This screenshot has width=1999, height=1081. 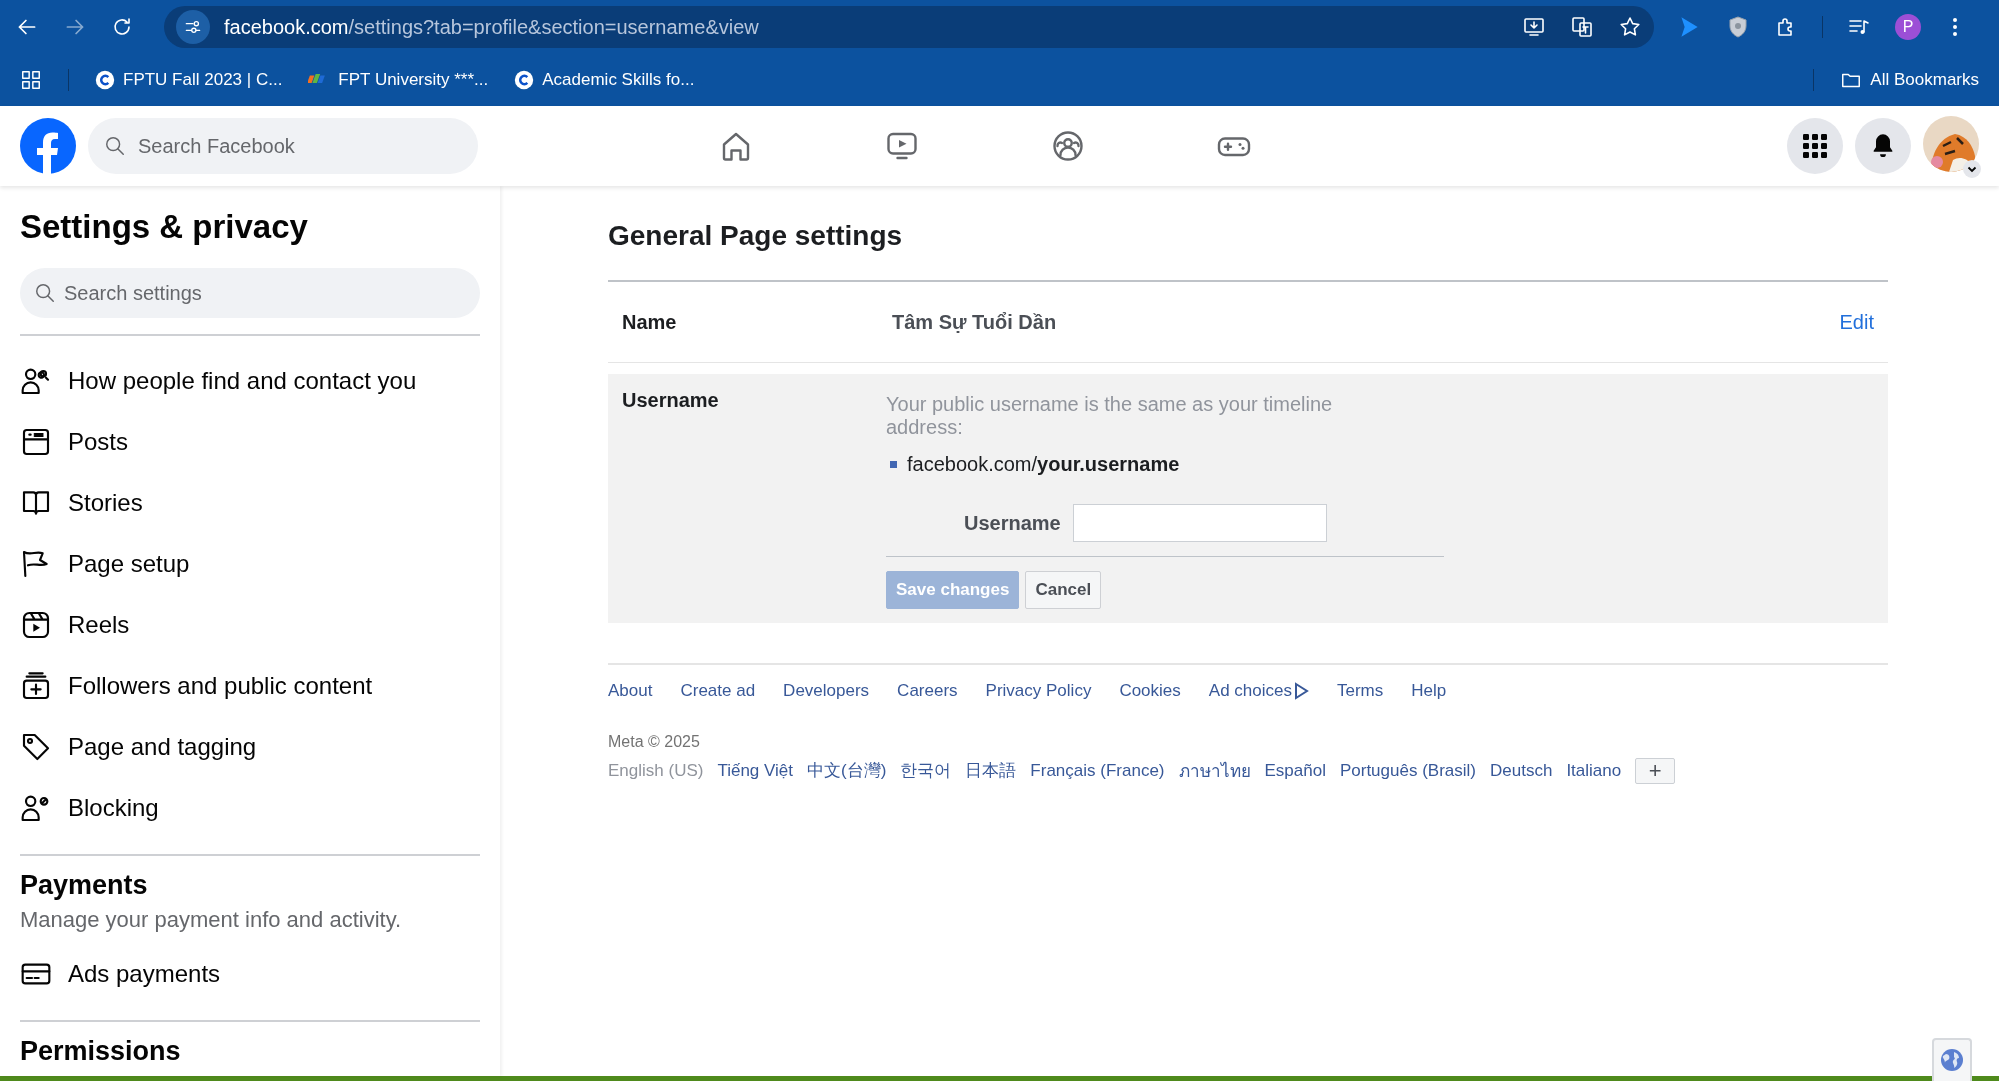 I want to click on copyright-text: Meta © 2025, so click(x=654, y=742).